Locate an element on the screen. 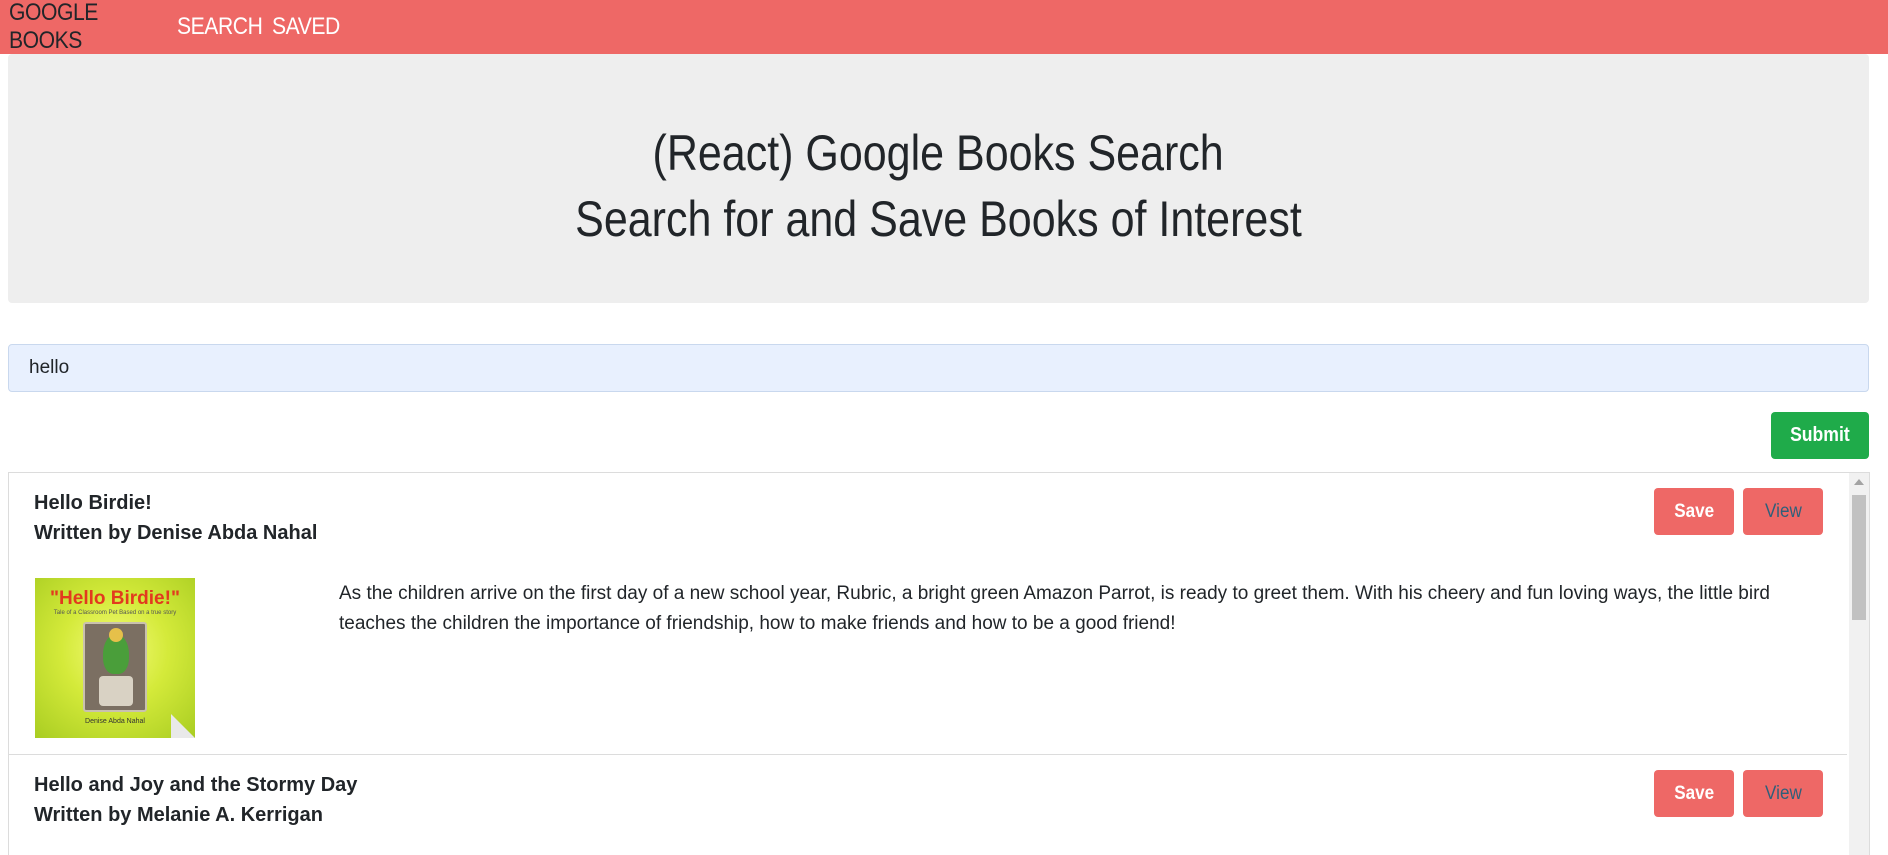 The width and height of the screenshot is (1888, 855). book-author: Written by Denise Abda Nahal is located at coordinates (176, 533).